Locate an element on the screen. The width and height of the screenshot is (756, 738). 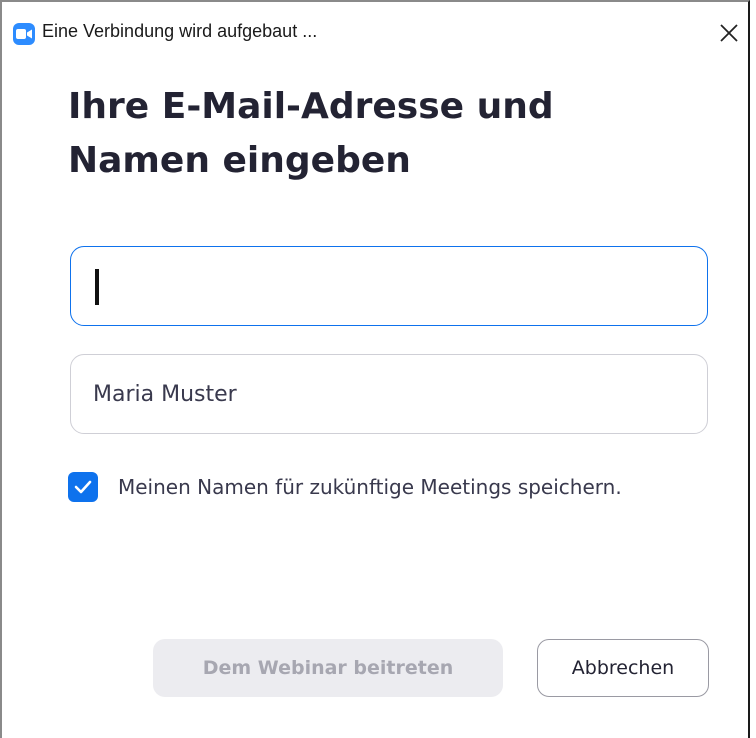
close-button is located at coordinates (729, 33).